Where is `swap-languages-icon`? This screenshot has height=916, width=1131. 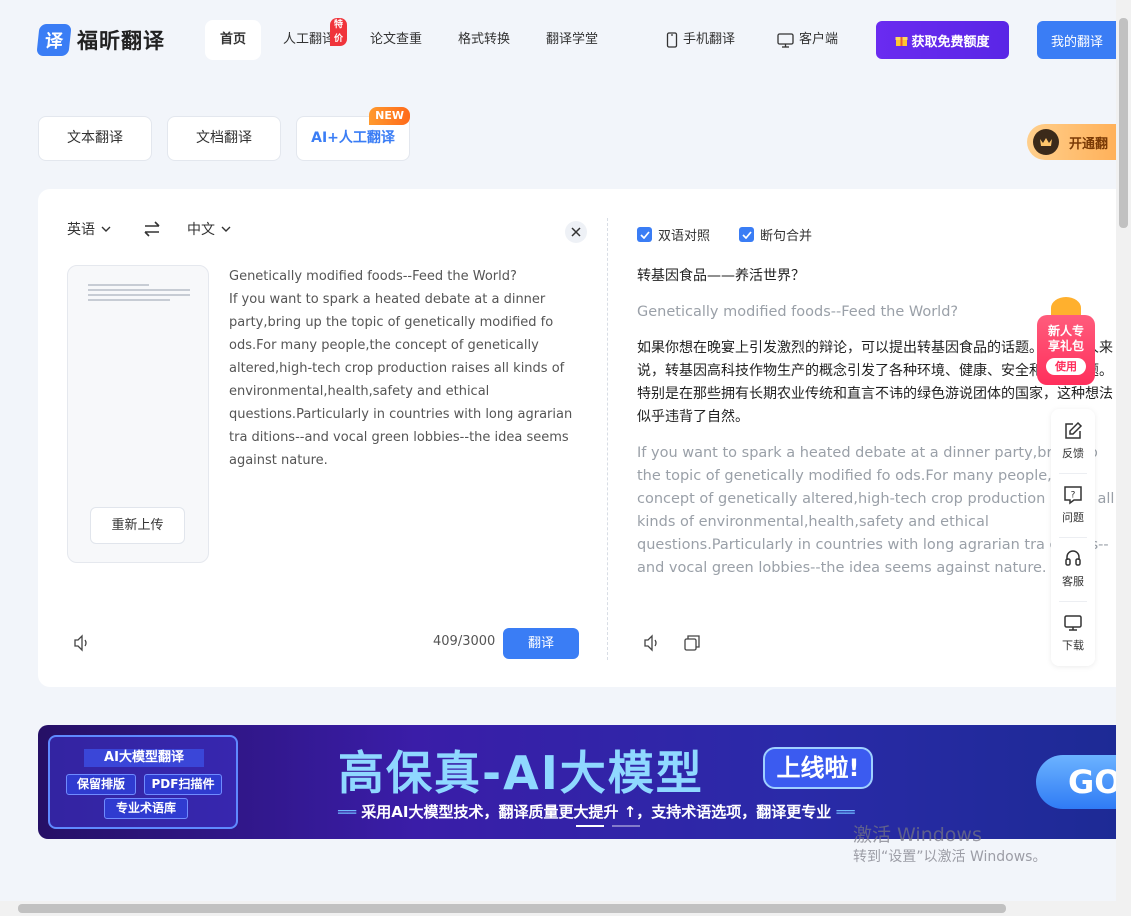
swap-languages-icon is located at coordinates (152, 229).